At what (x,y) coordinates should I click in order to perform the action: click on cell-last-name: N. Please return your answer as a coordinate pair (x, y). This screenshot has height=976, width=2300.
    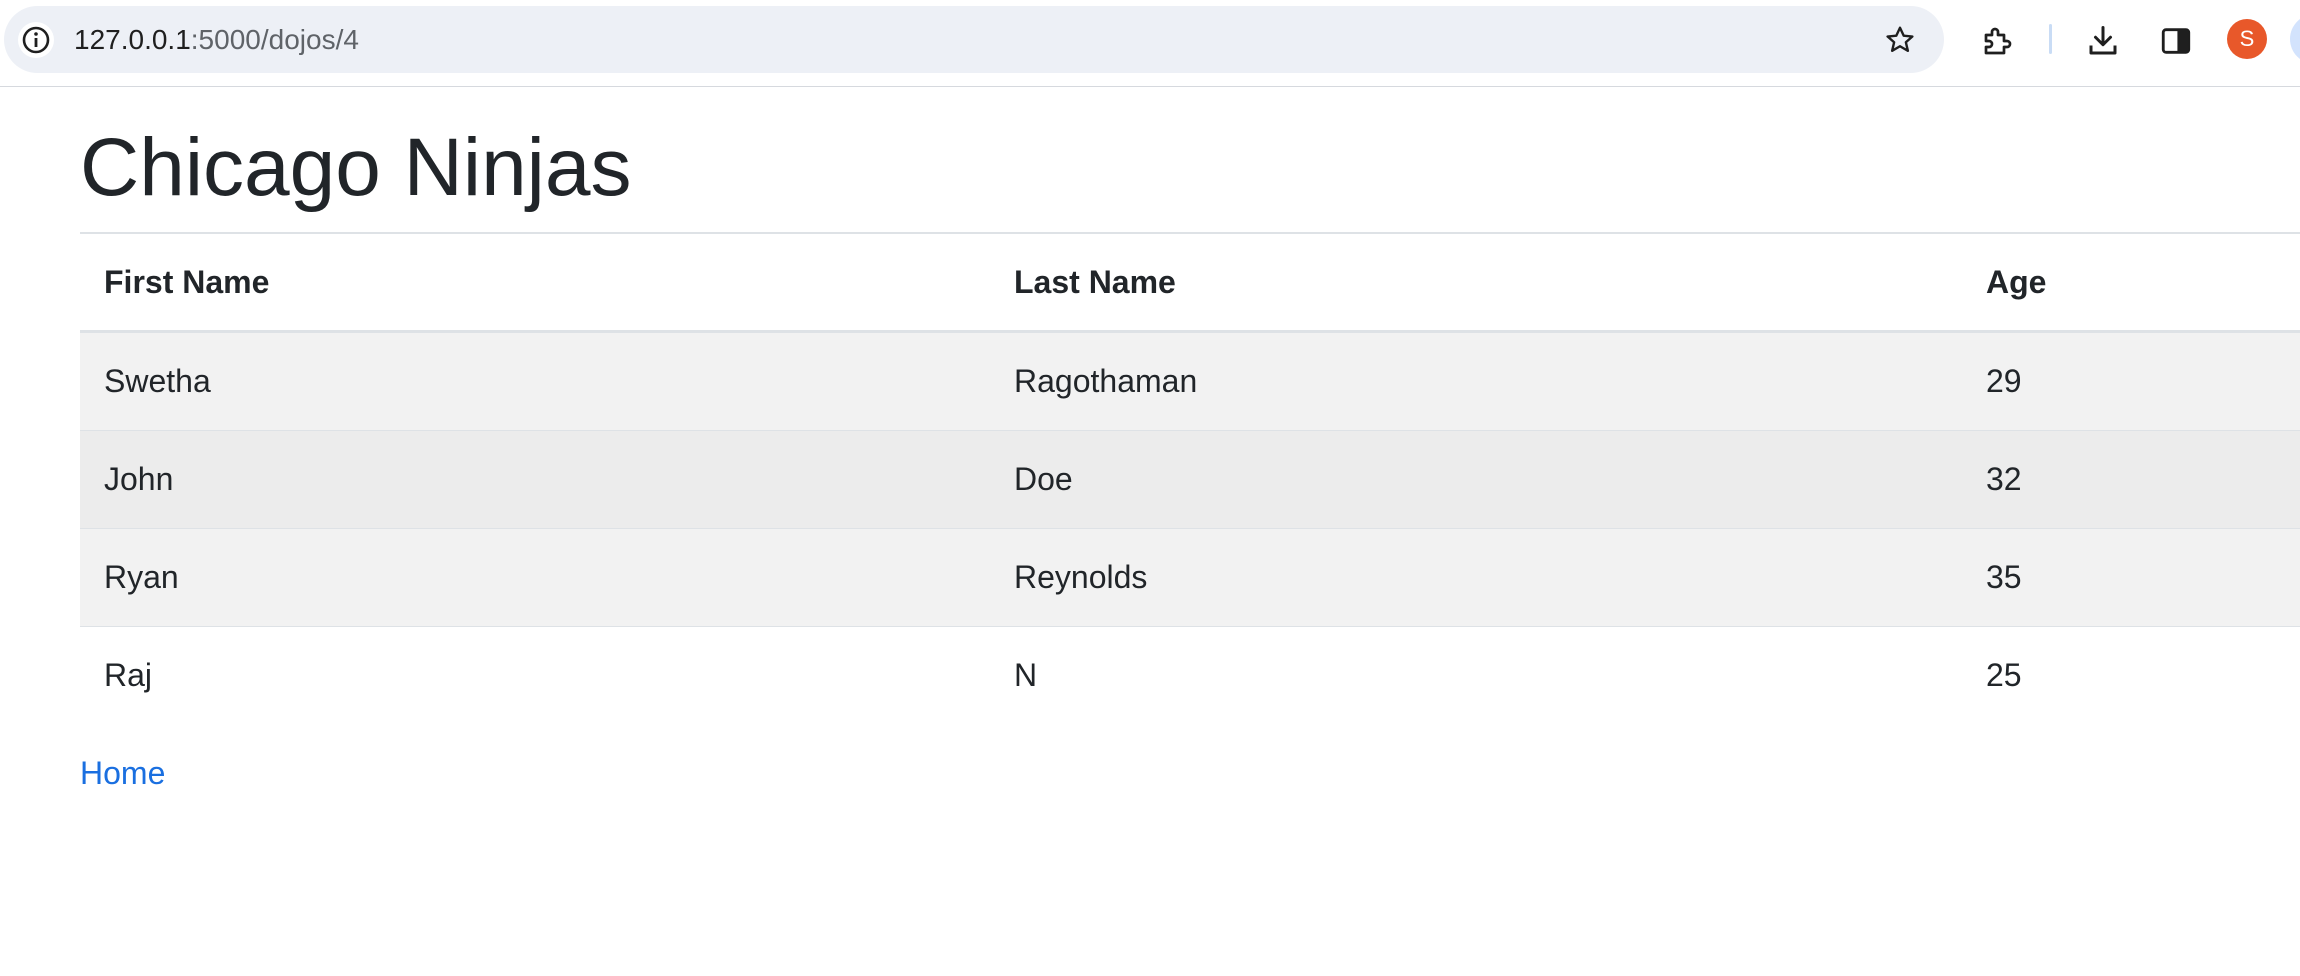
    Looking at the image, I should click on (1026, 675).